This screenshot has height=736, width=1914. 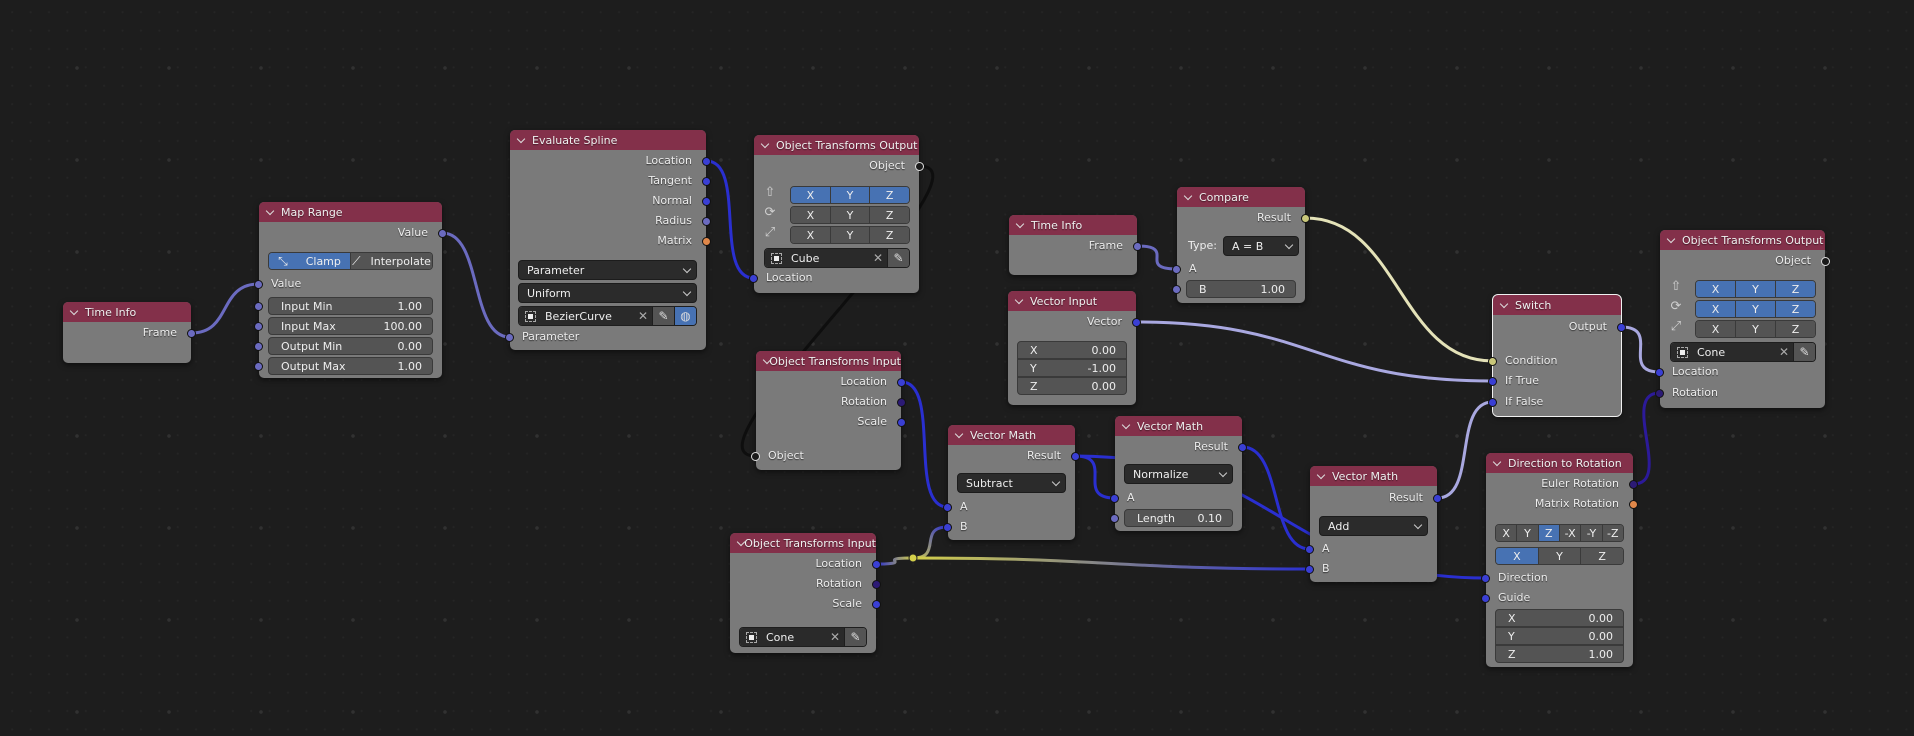 I want to click on matrix-output-socket, so click(x=706, y=241).